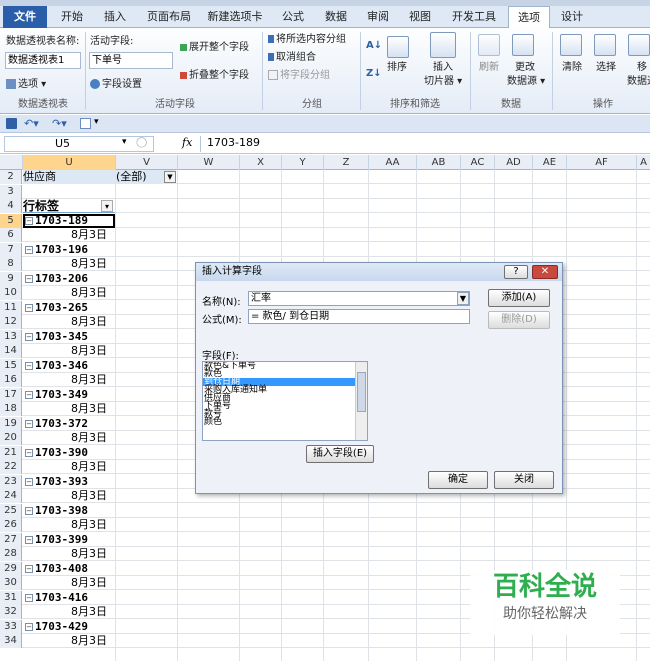 This screenshot has height=661, width=650. Describe the element at coordinates (214, 48) in the screenshot. I see `expand-field-button: 展开整个字段` at that location.